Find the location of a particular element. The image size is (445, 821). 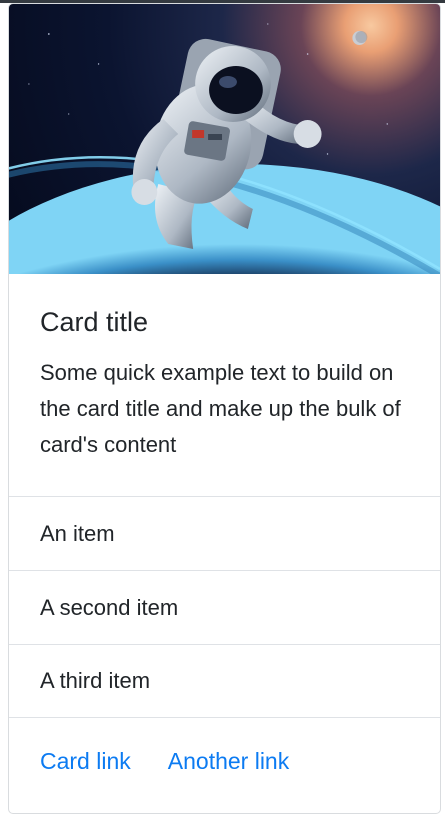

list-item-1: An item is located at coordinates (224, 534).